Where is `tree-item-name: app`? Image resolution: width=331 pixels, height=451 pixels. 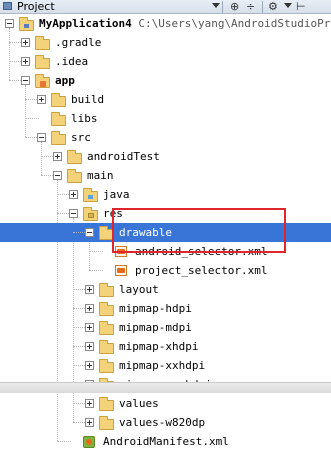 tree-item-name: app is located at coordinates (65, 80).